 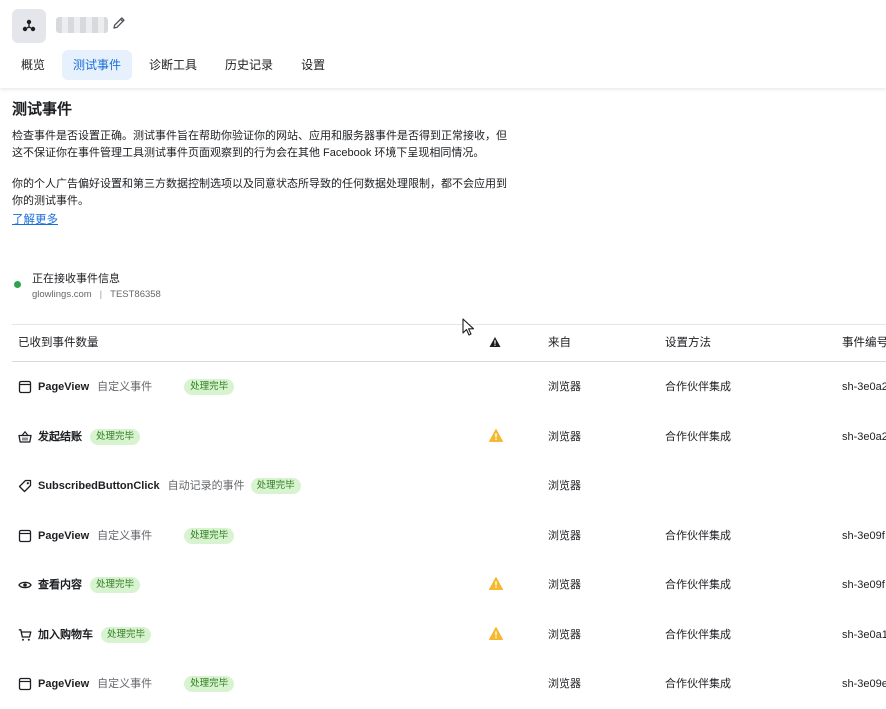 I want to click on event-cell: 加入购物车 处理完毕, so click(x=85, y=635).